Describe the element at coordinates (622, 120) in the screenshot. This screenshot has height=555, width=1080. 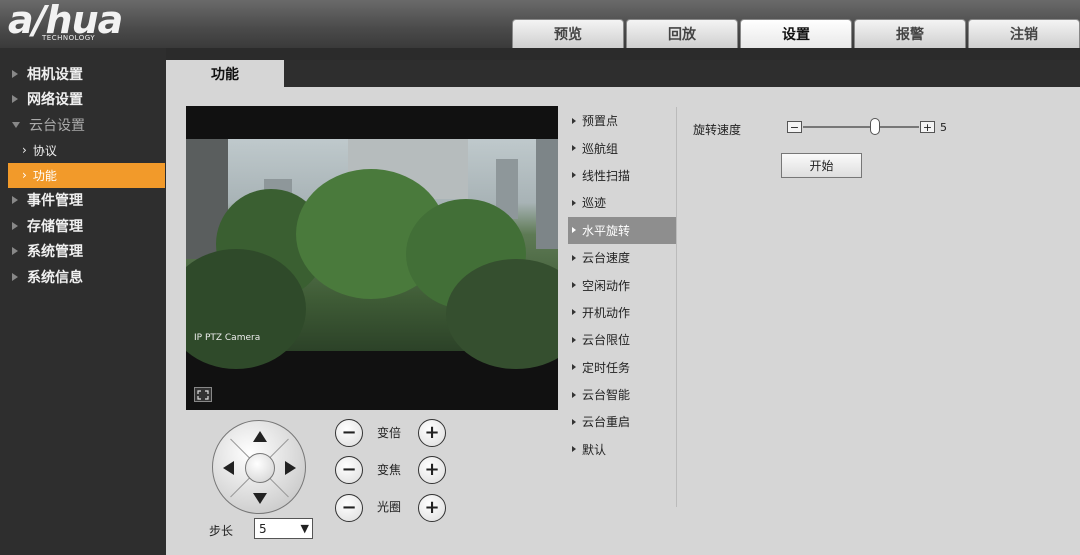
I see `function-item-preset: 预置点` at that location.